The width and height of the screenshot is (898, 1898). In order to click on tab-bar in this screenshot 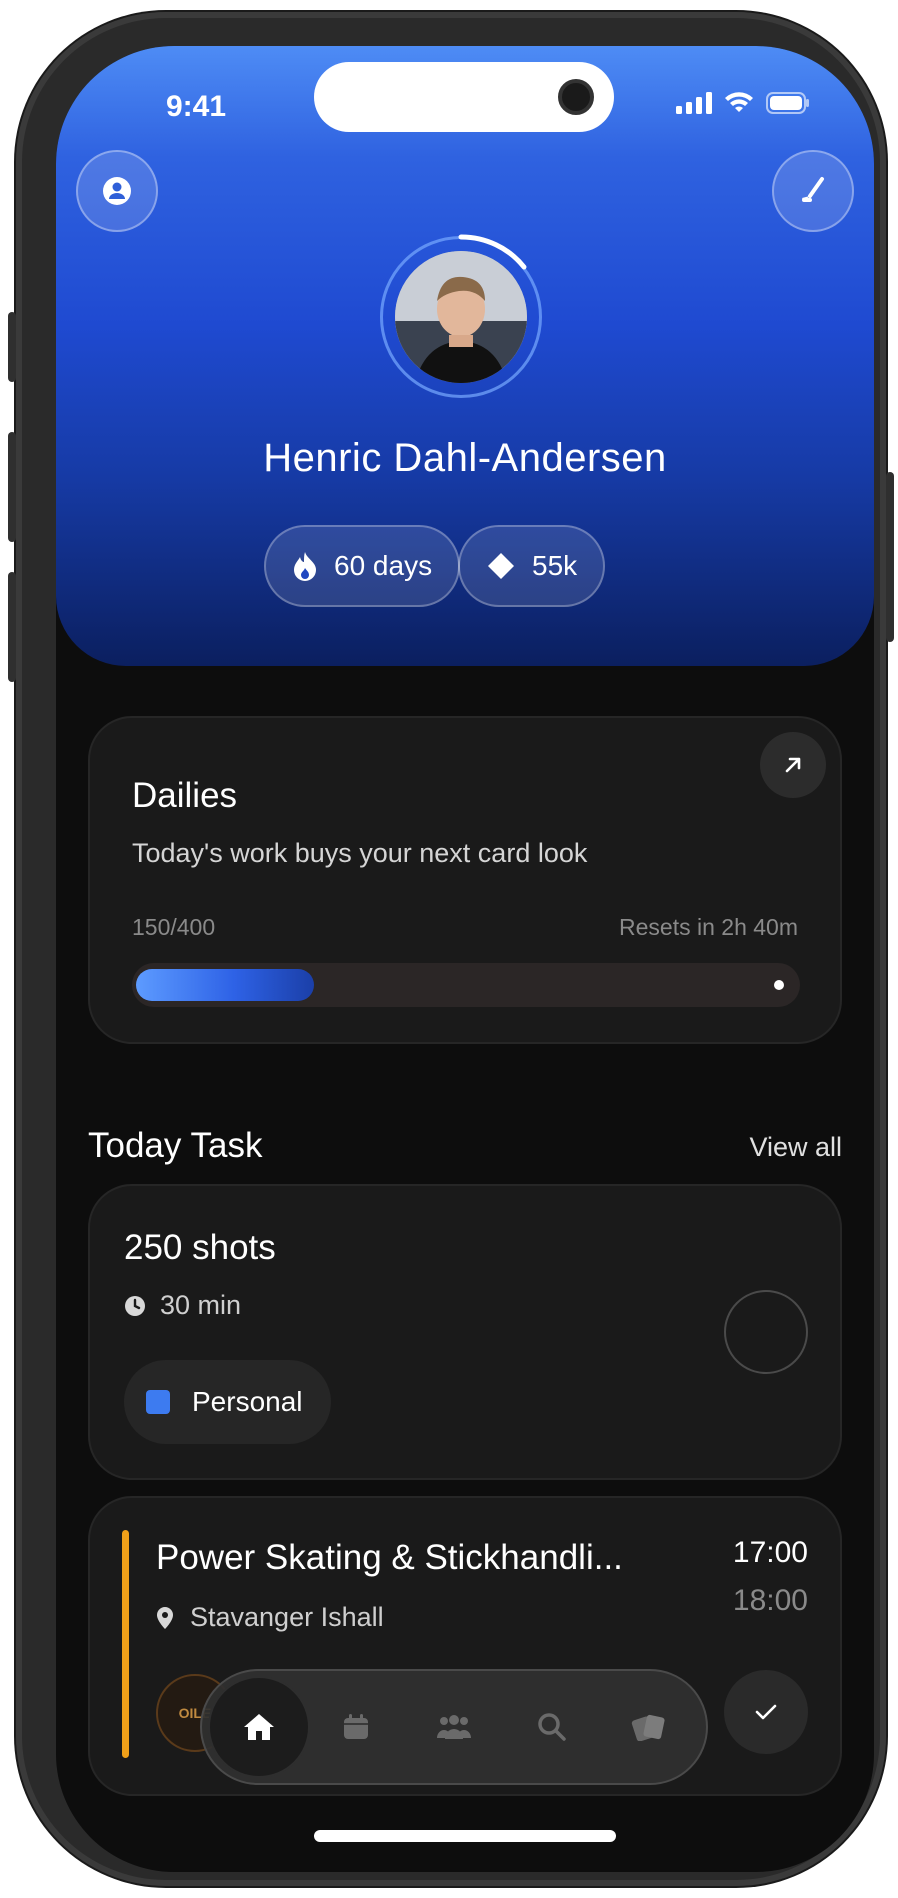, I will do `click(454, 1727)`.